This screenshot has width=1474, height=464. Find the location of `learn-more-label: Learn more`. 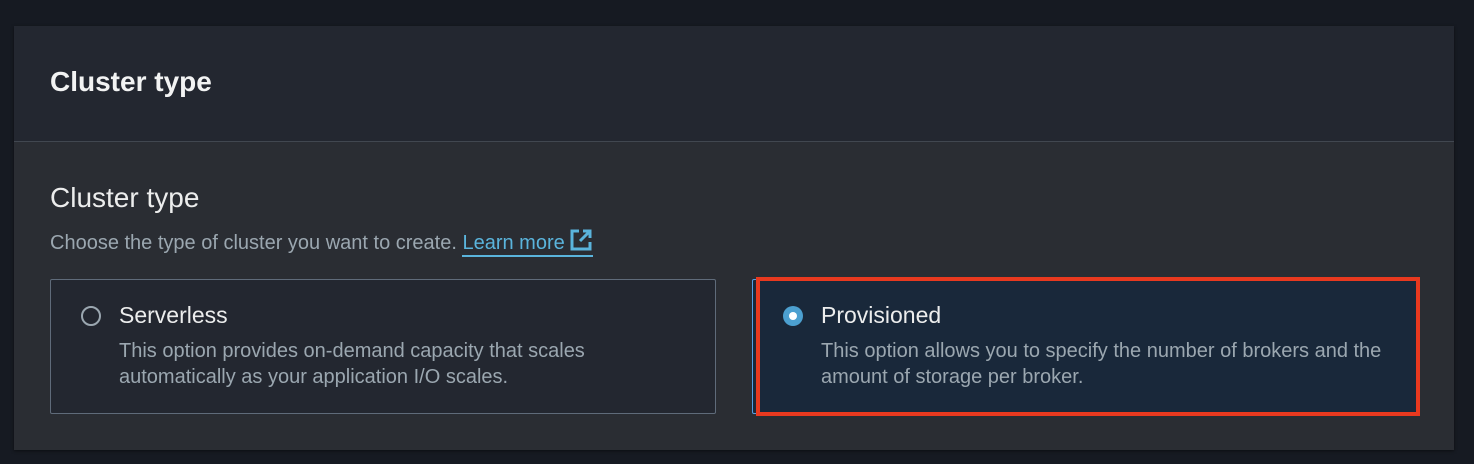

learn-more-label: Learn more is located at coordinates (513, 243).